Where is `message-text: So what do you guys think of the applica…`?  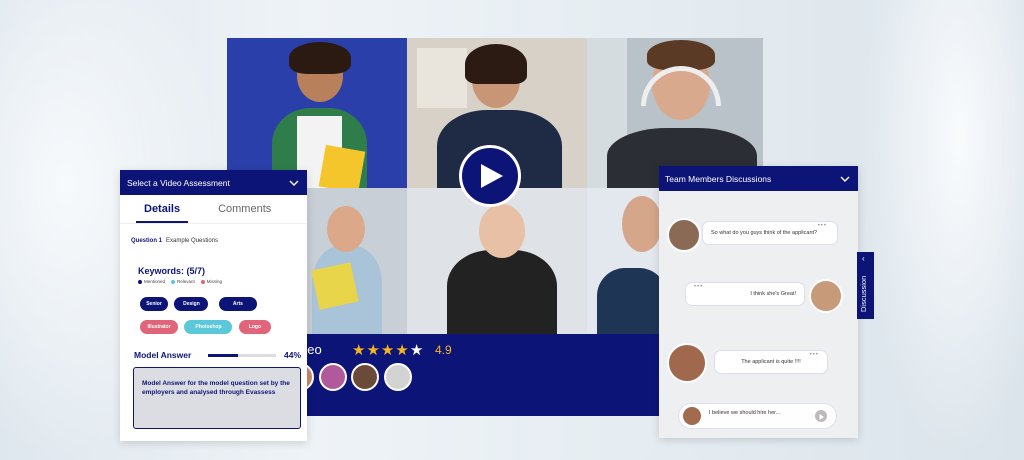
message-text: So what do you guys think of the applica… is located at coordinates (764, 233).